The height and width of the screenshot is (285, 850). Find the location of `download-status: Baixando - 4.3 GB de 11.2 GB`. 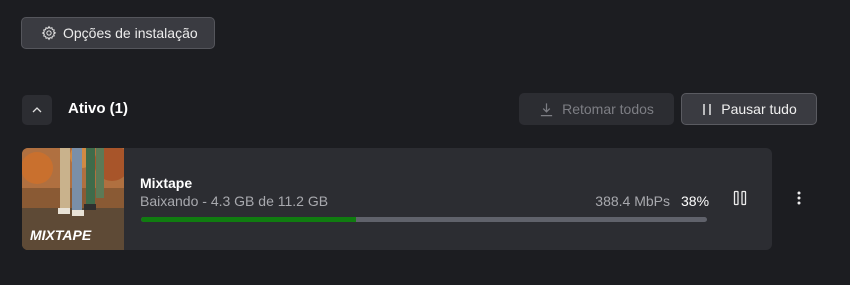

download-status: Baixando - 4.3 GB de 11.2 GB is located at coordinates (234, 201).